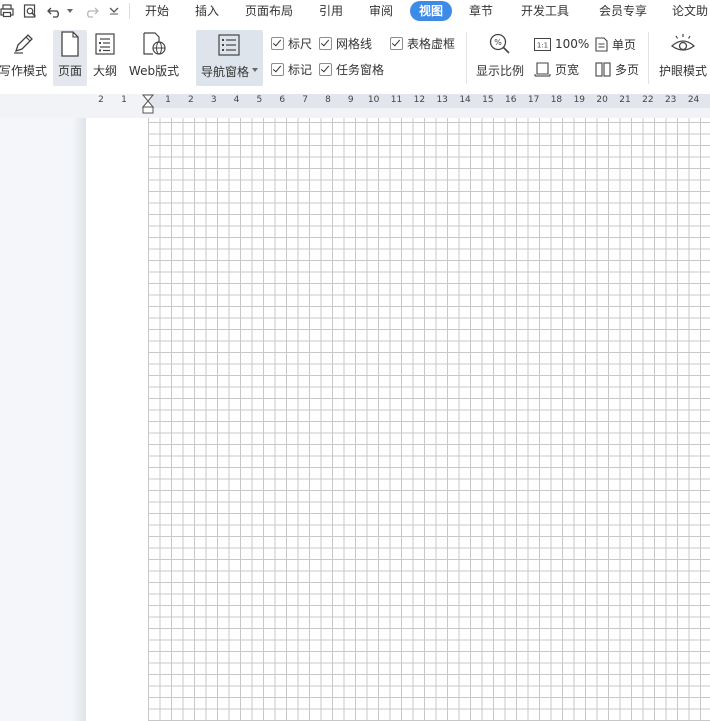 The height and width of the screenshot is (721, 710). I want to click on undo-icon, so click(55, 11).